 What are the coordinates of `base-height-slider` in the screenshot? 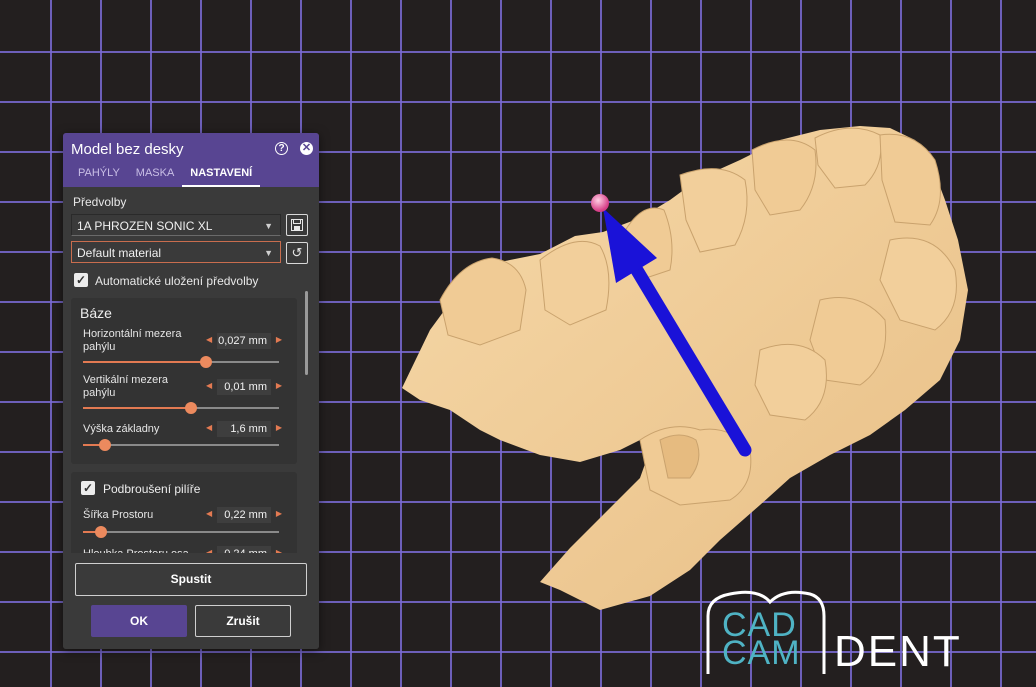 It's located at (181, 445).